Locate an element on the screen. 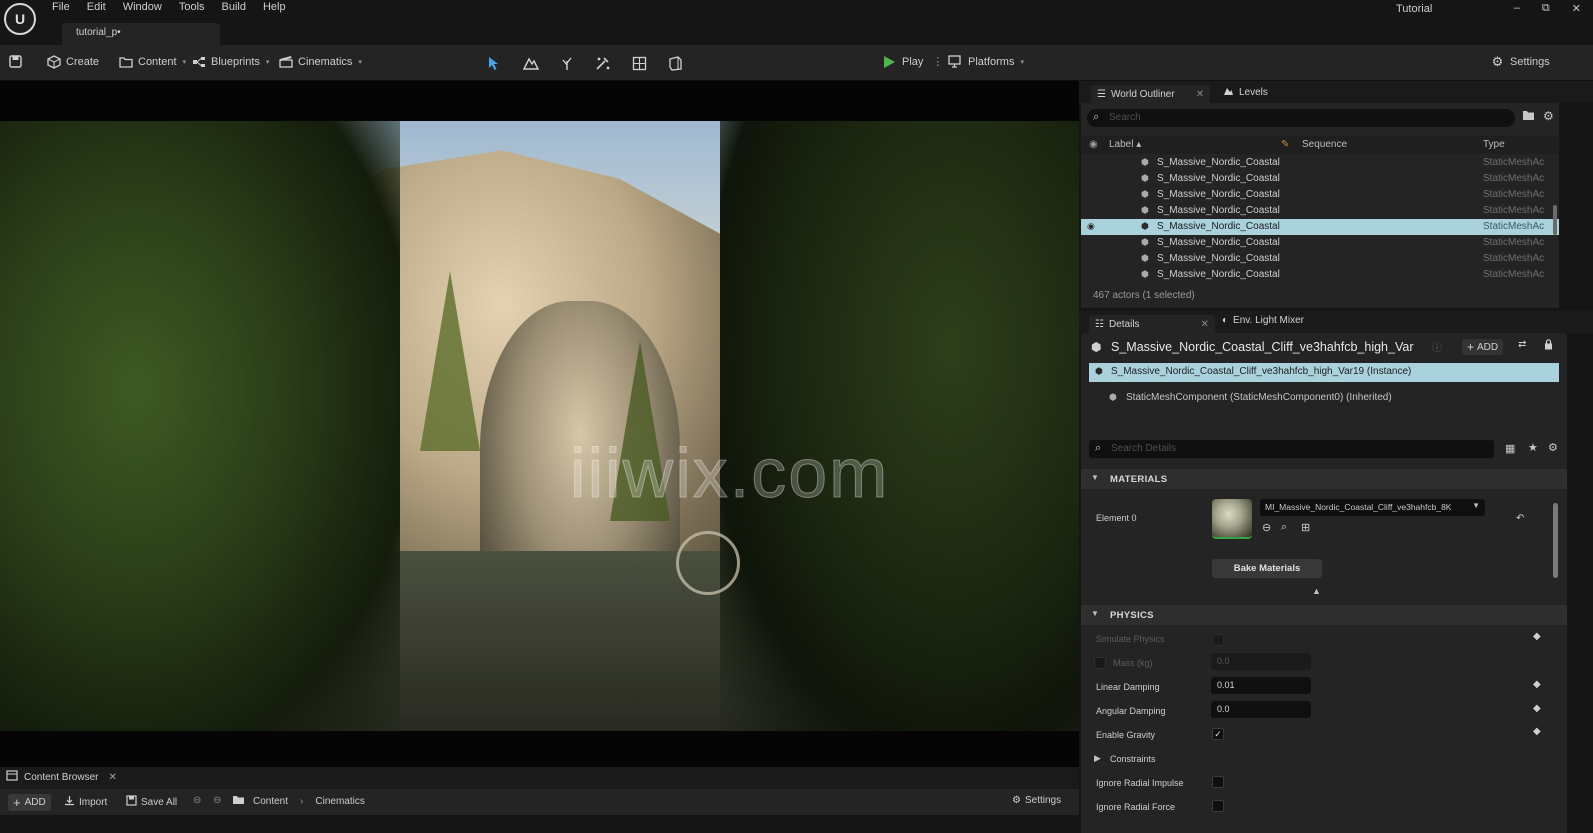 The image size is (1593, 833). menu-build: Build is located at coordinates (234, 7).